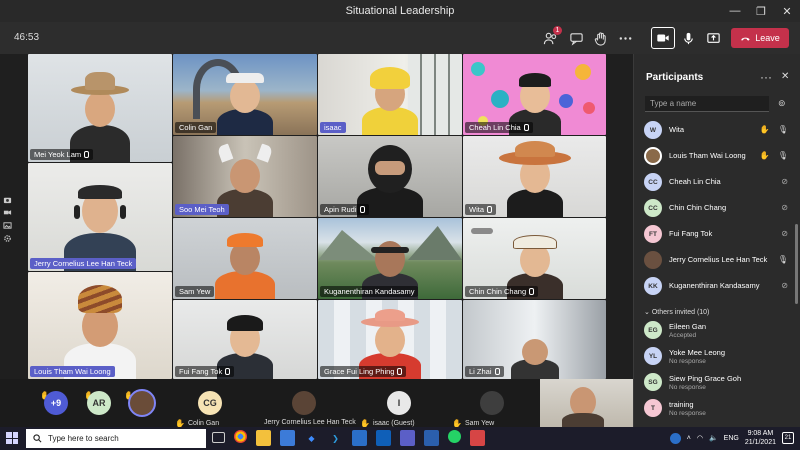 The image size is (800, 450). Describe the element at coordinates (383, 438) in the screenshot. I see `outlook-icon` at that location.